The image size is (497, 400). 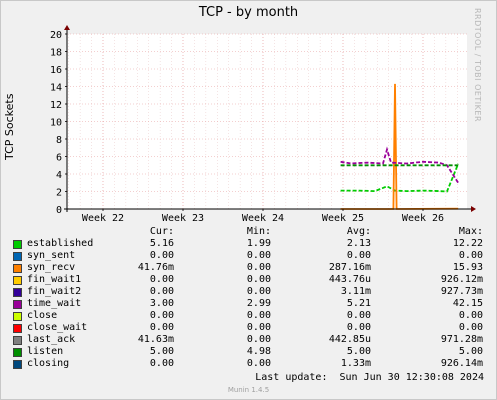 I want to click on last-update: Last update: Sun Jun 30 12:30:08 2024, so click(x=369, y=377).